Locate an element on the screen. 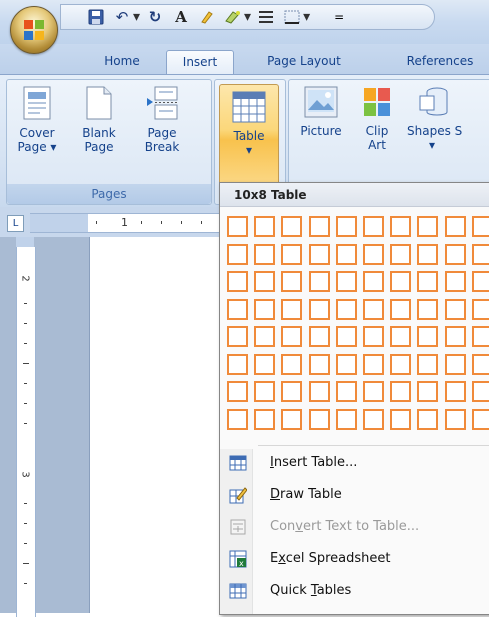  tab-page-layout: Page Layout is located at coordinates (304, 62).